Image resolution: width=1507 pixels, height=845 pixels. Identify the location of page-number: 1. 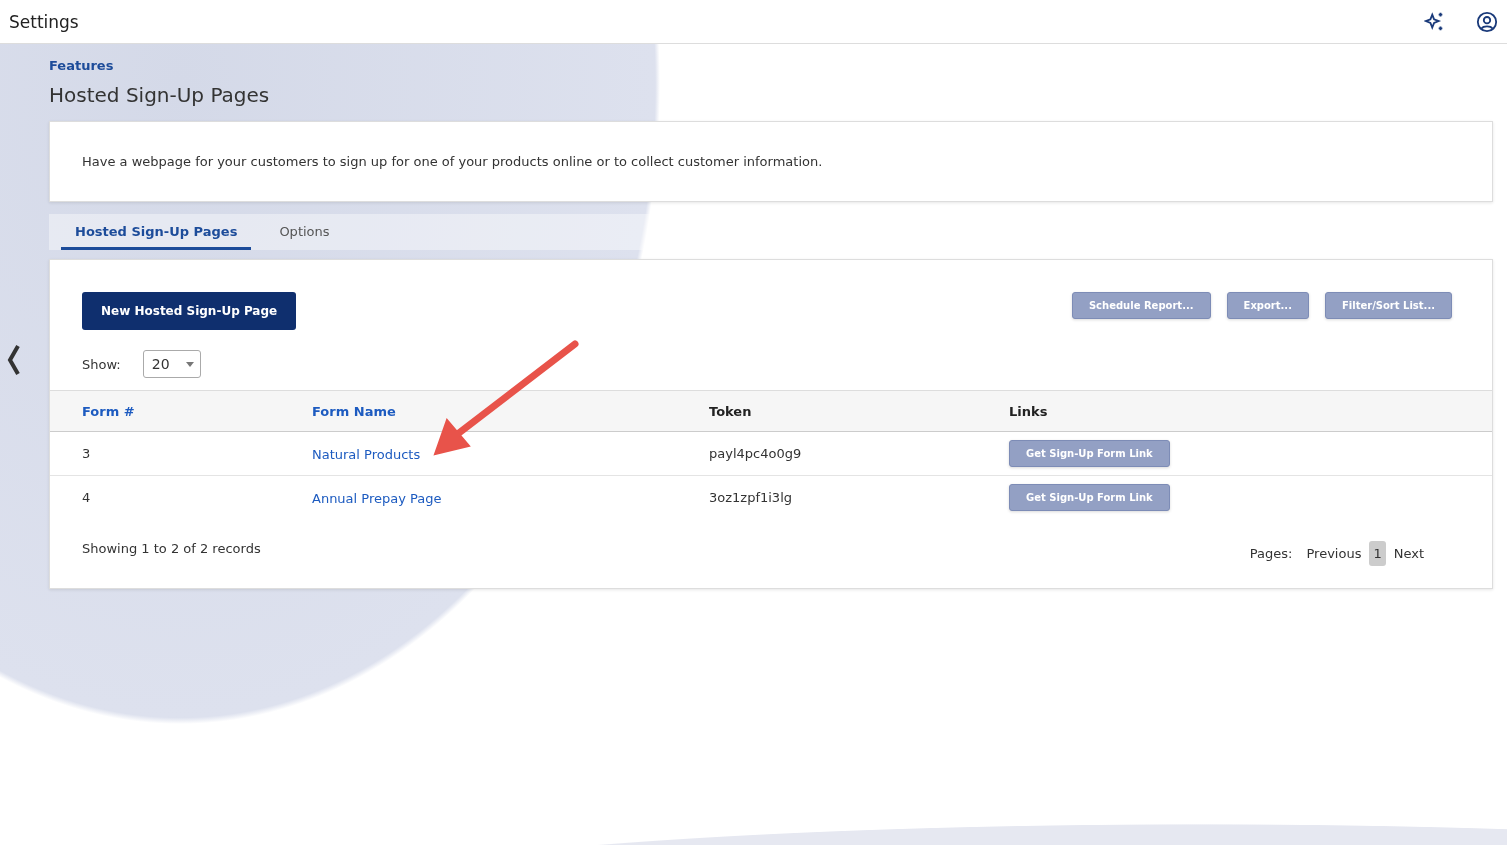
(1377, 553).